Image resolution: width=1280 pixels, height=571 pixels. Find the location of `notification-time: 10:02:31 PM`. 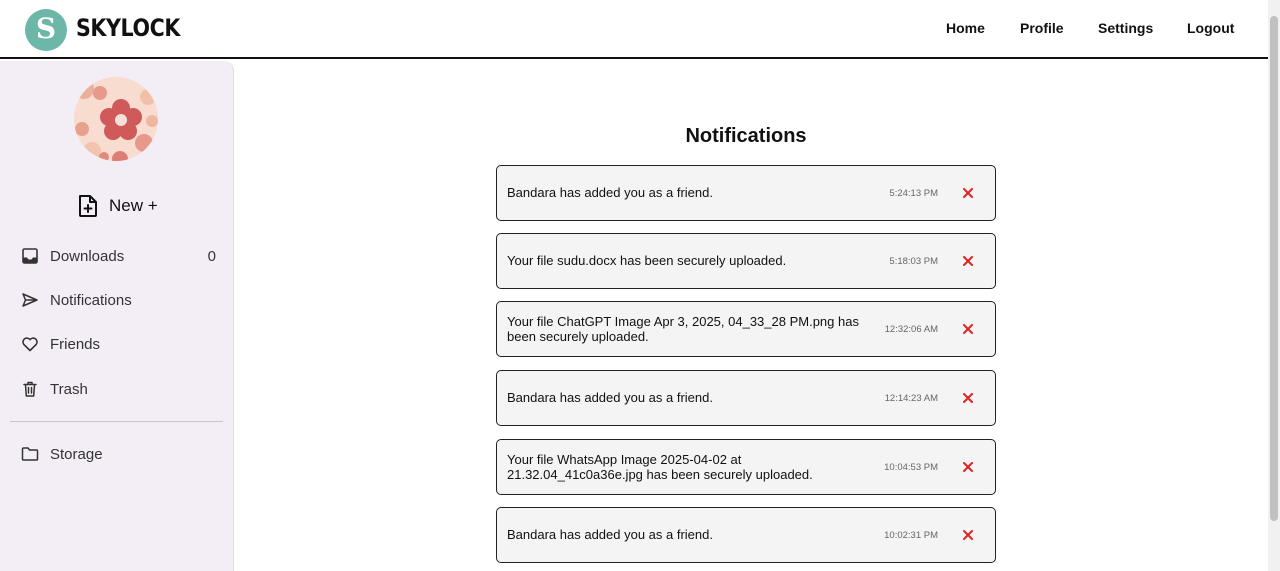

notification-time: 10:02:31 PM is located at coordinates (911, 535).